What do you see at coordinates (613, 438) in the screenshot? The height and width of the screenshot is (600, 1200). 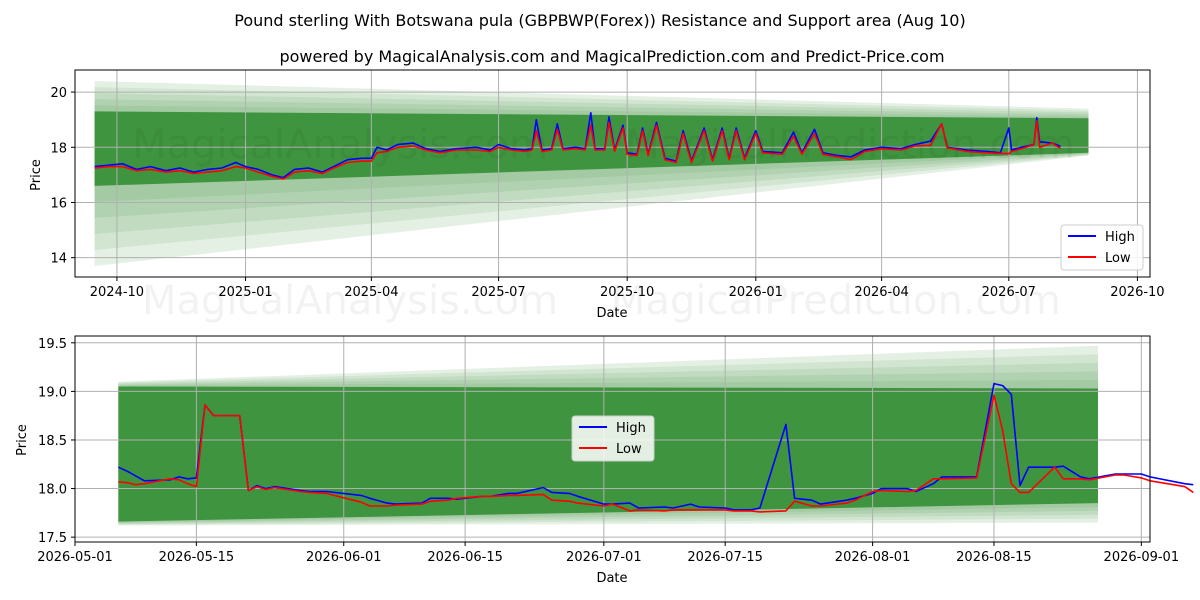 I see `legend-bottom: High Low` at bounding box center [613, 438].